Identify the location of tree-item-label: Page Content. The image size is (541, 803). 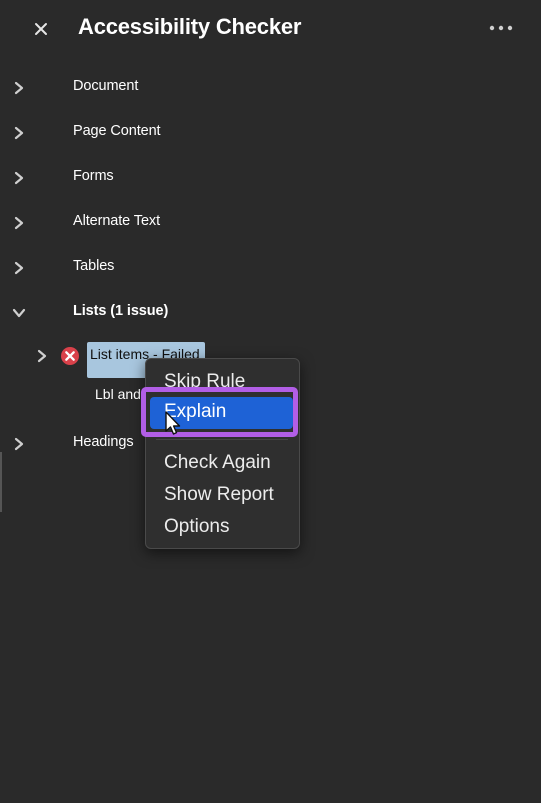
(117, 131).